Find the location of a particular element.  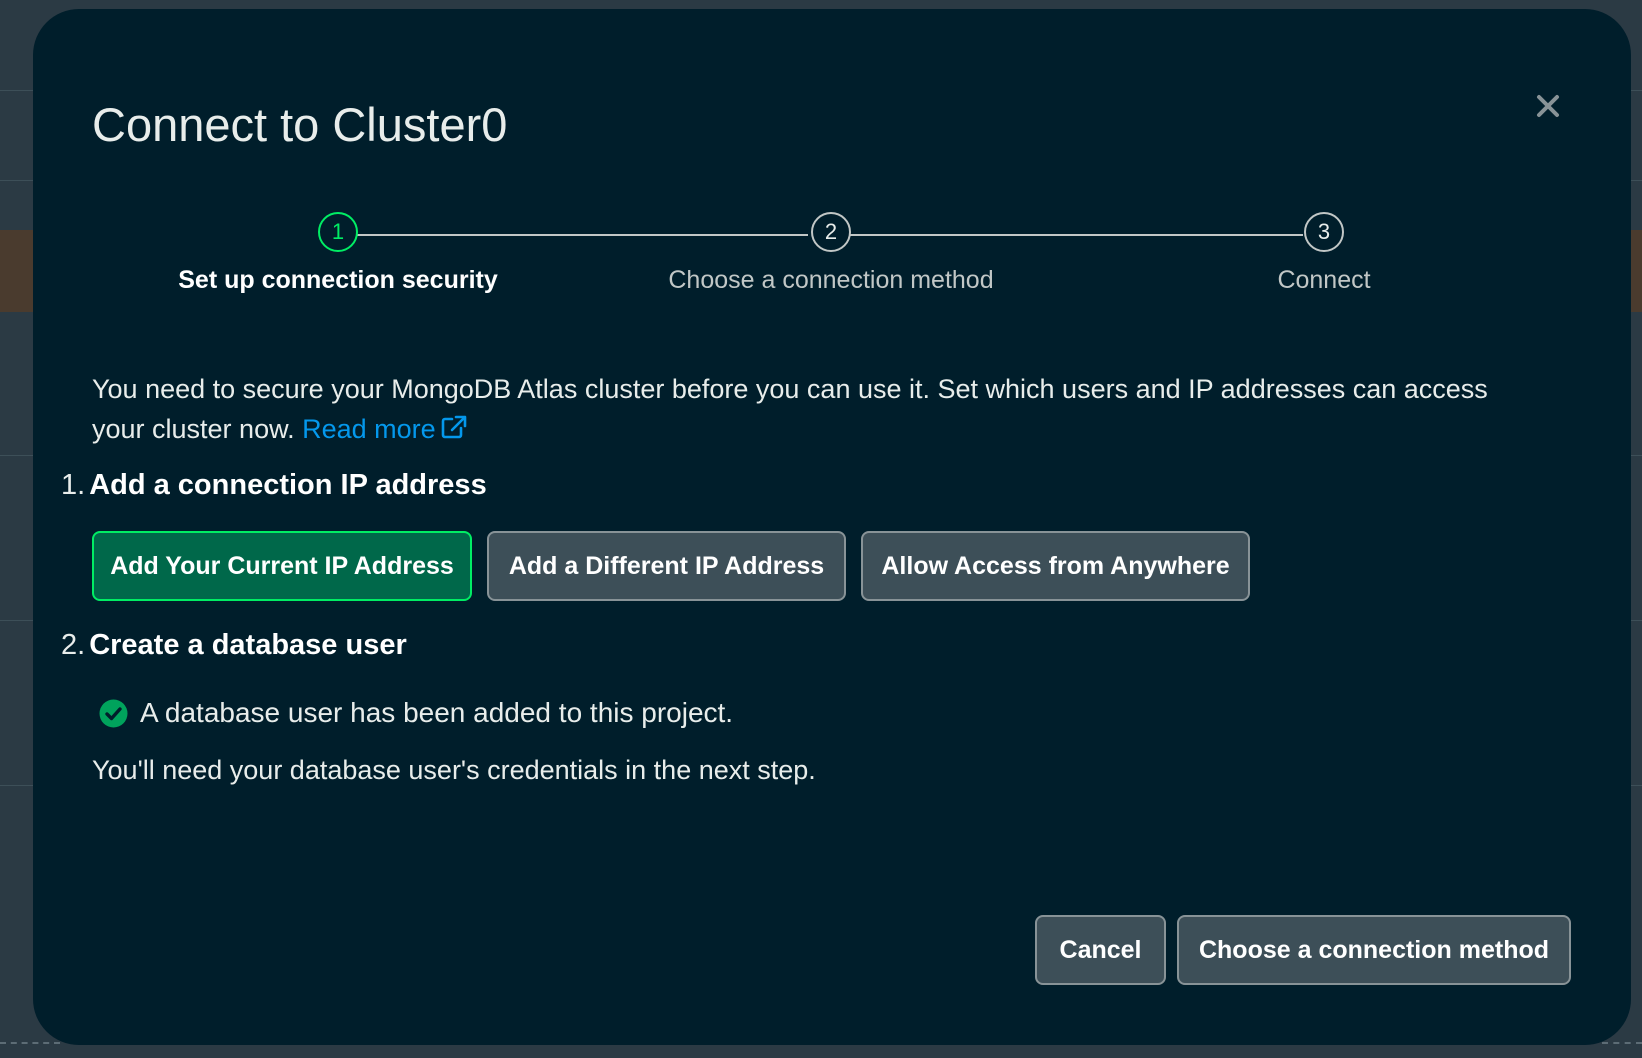

section-title: Create a database user is located at coordinates (248, 645).